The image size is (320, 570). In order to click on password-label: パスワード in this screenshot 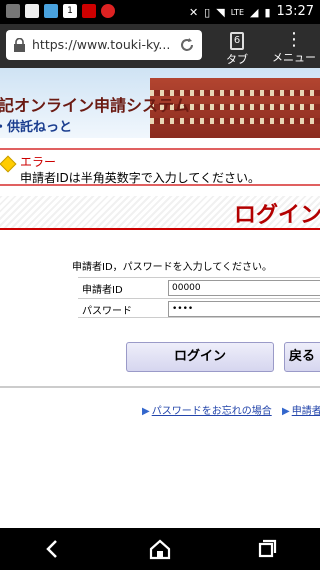, I will do `click(107, 311)`.